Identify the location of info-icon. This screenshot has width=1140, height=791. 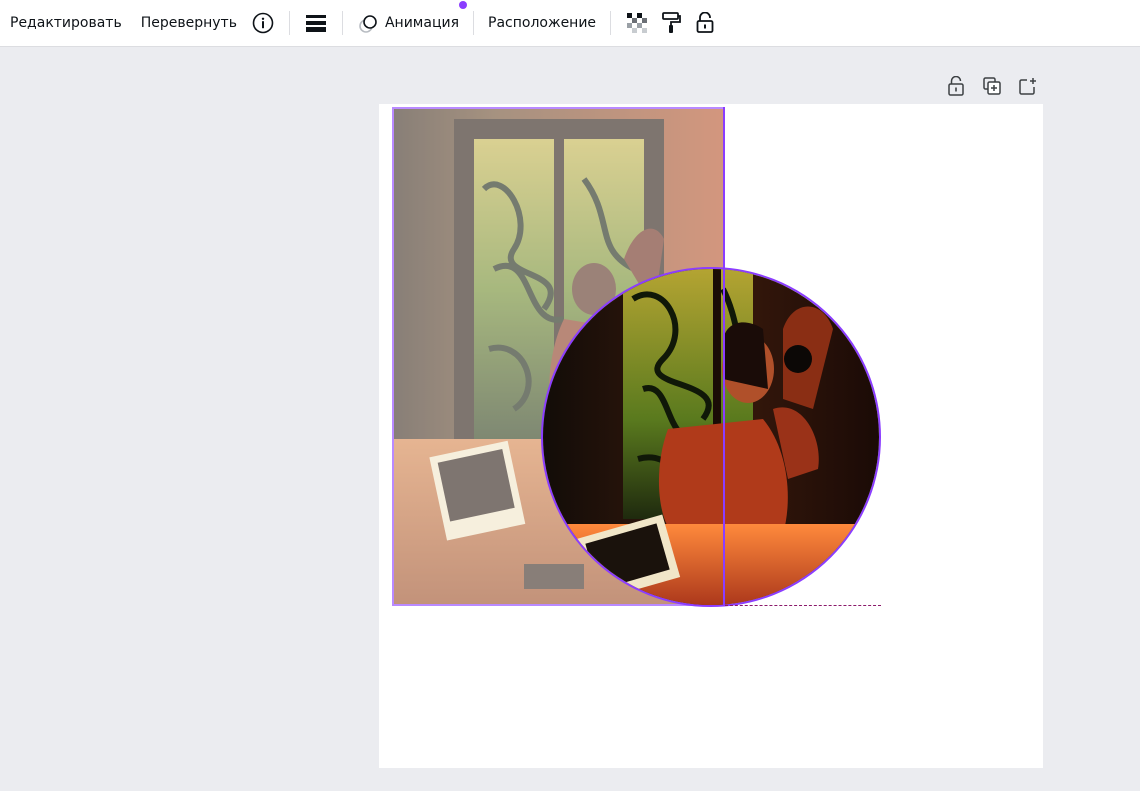
(263, 23).